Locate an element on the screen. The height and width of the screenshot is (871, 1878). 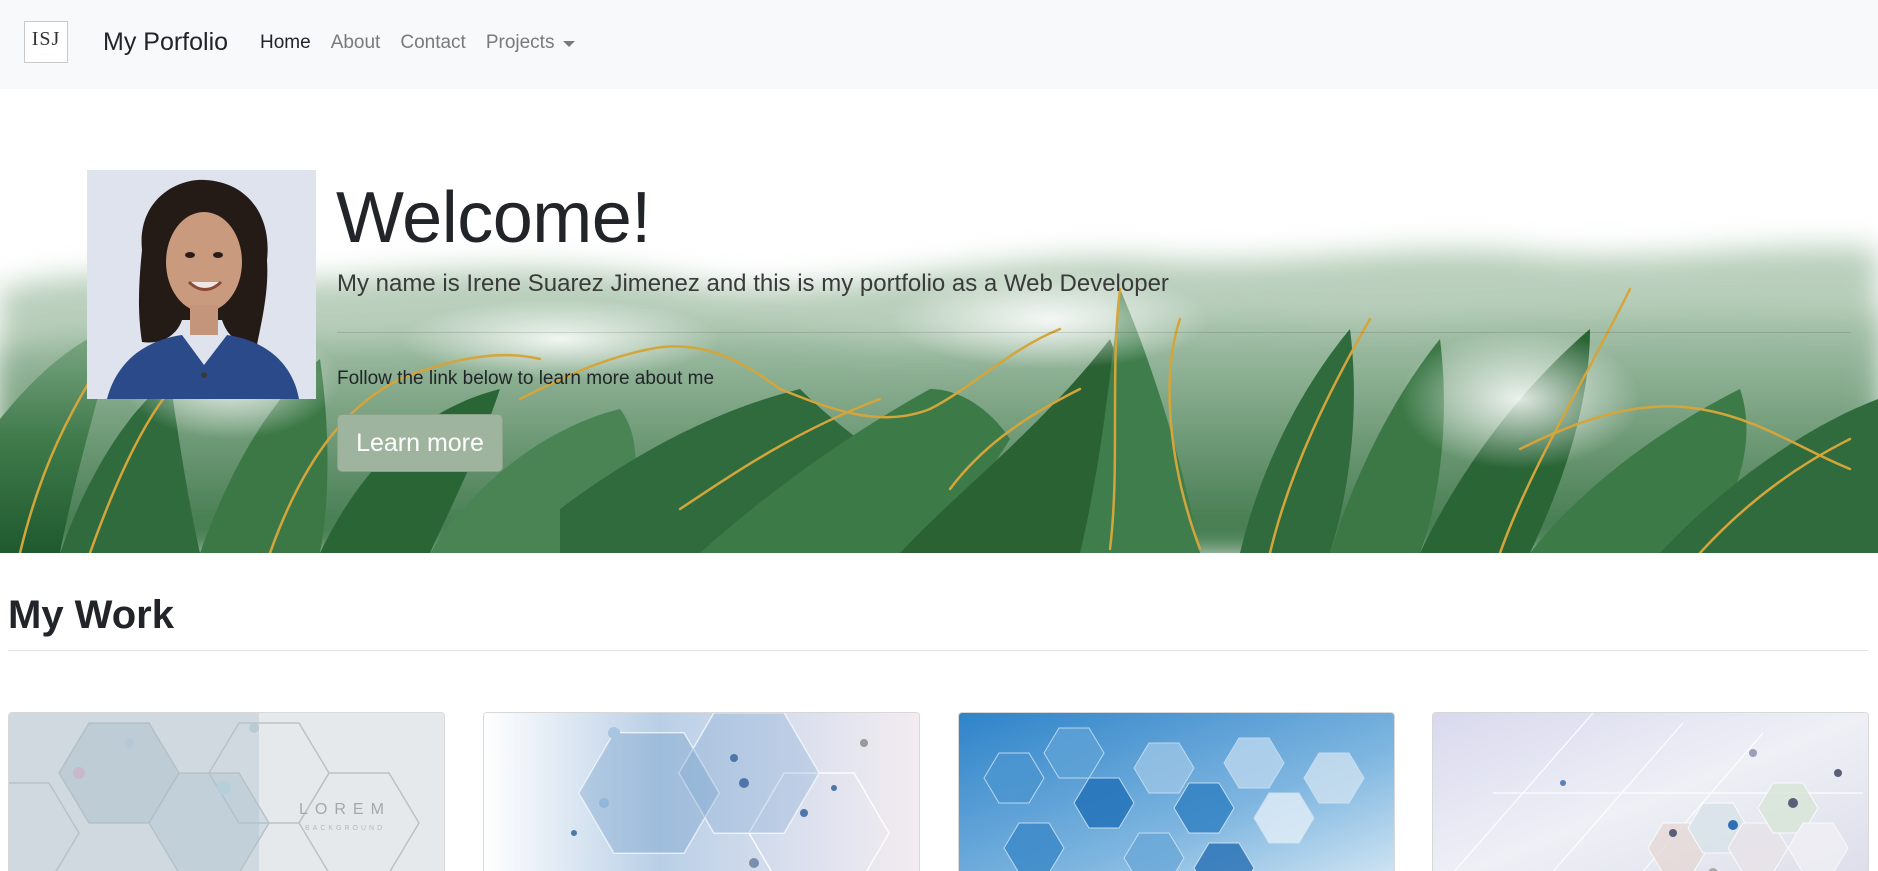
navbar-brand: My Porfolio is located at coordinates (165, 42).